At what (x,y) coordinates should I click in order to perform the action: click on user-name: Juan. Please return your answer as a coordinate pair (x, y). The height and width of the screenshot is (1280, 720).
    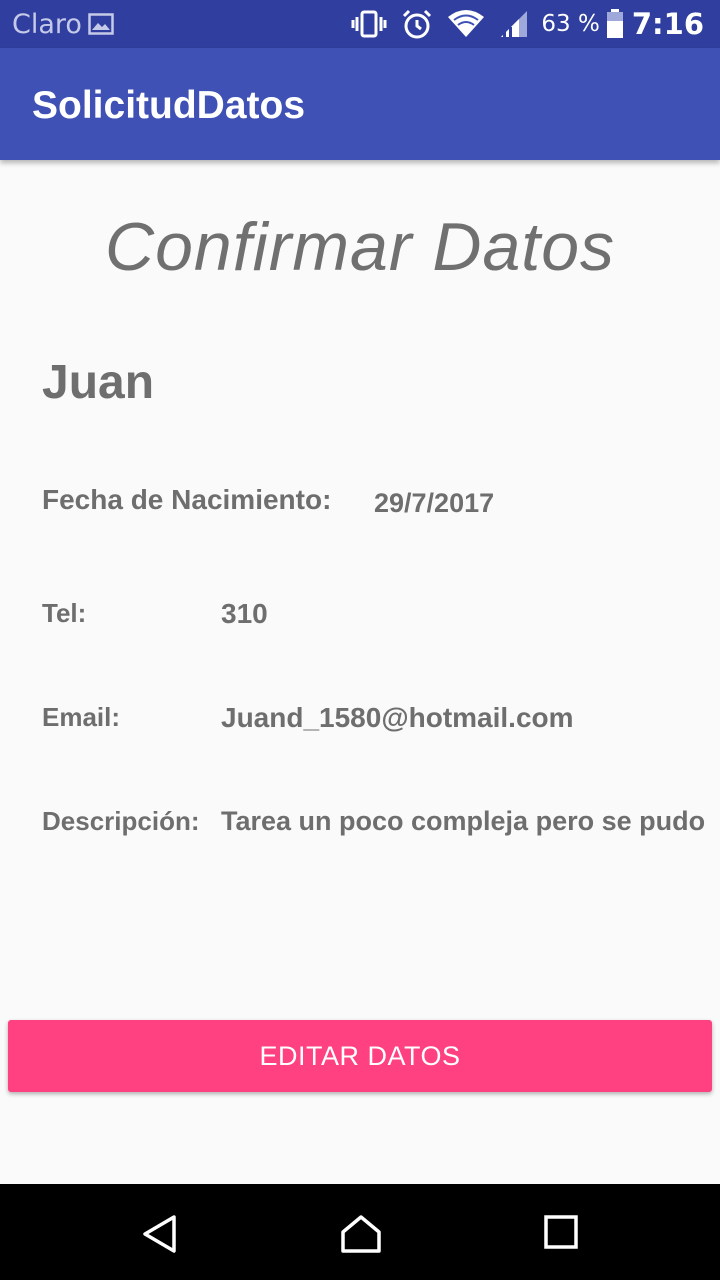
    Looking at the image, I should click on (98, 382).